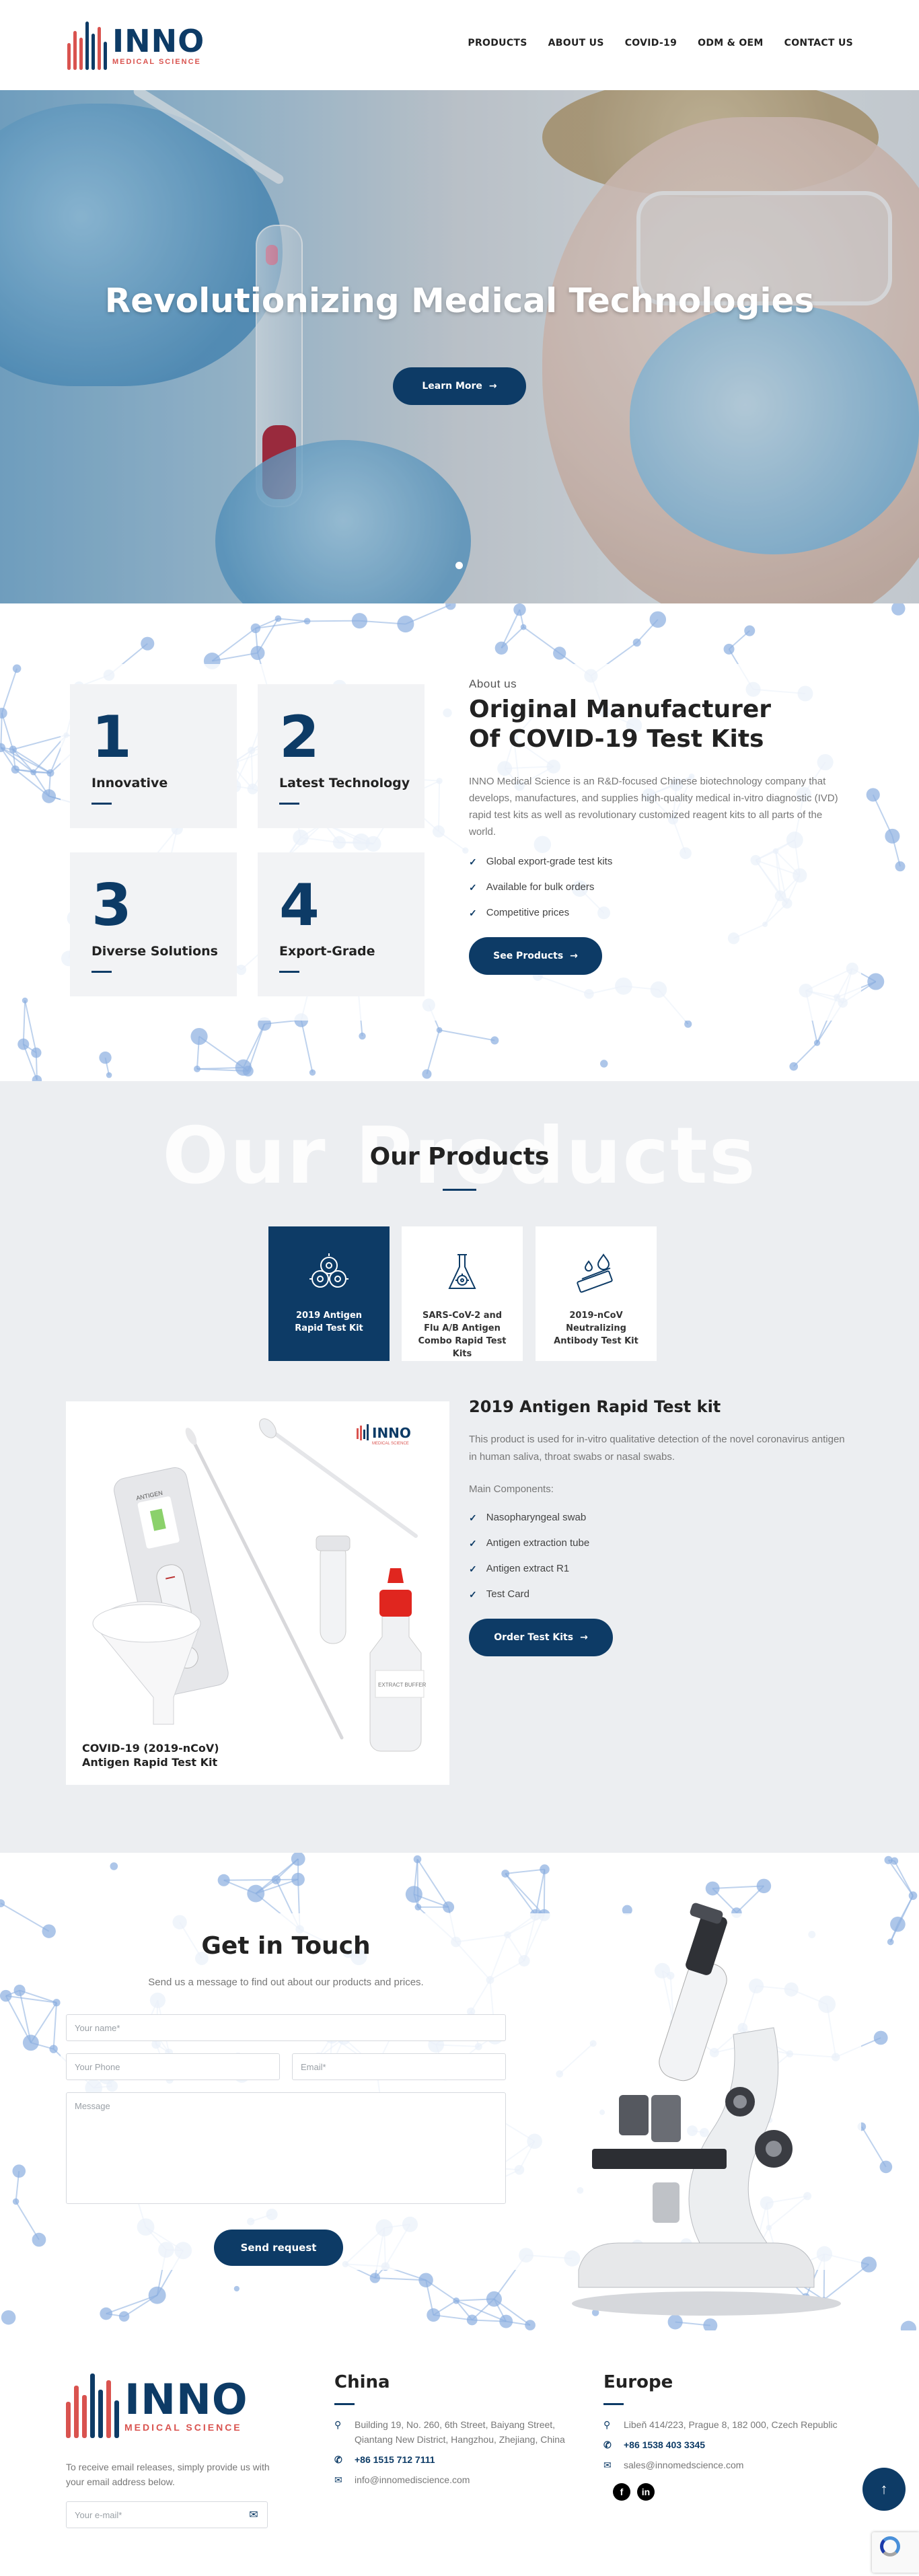  Describe the element at coordinates (391, 1433) in the screenshot. I see `product-logo-text: INNO` at that location.